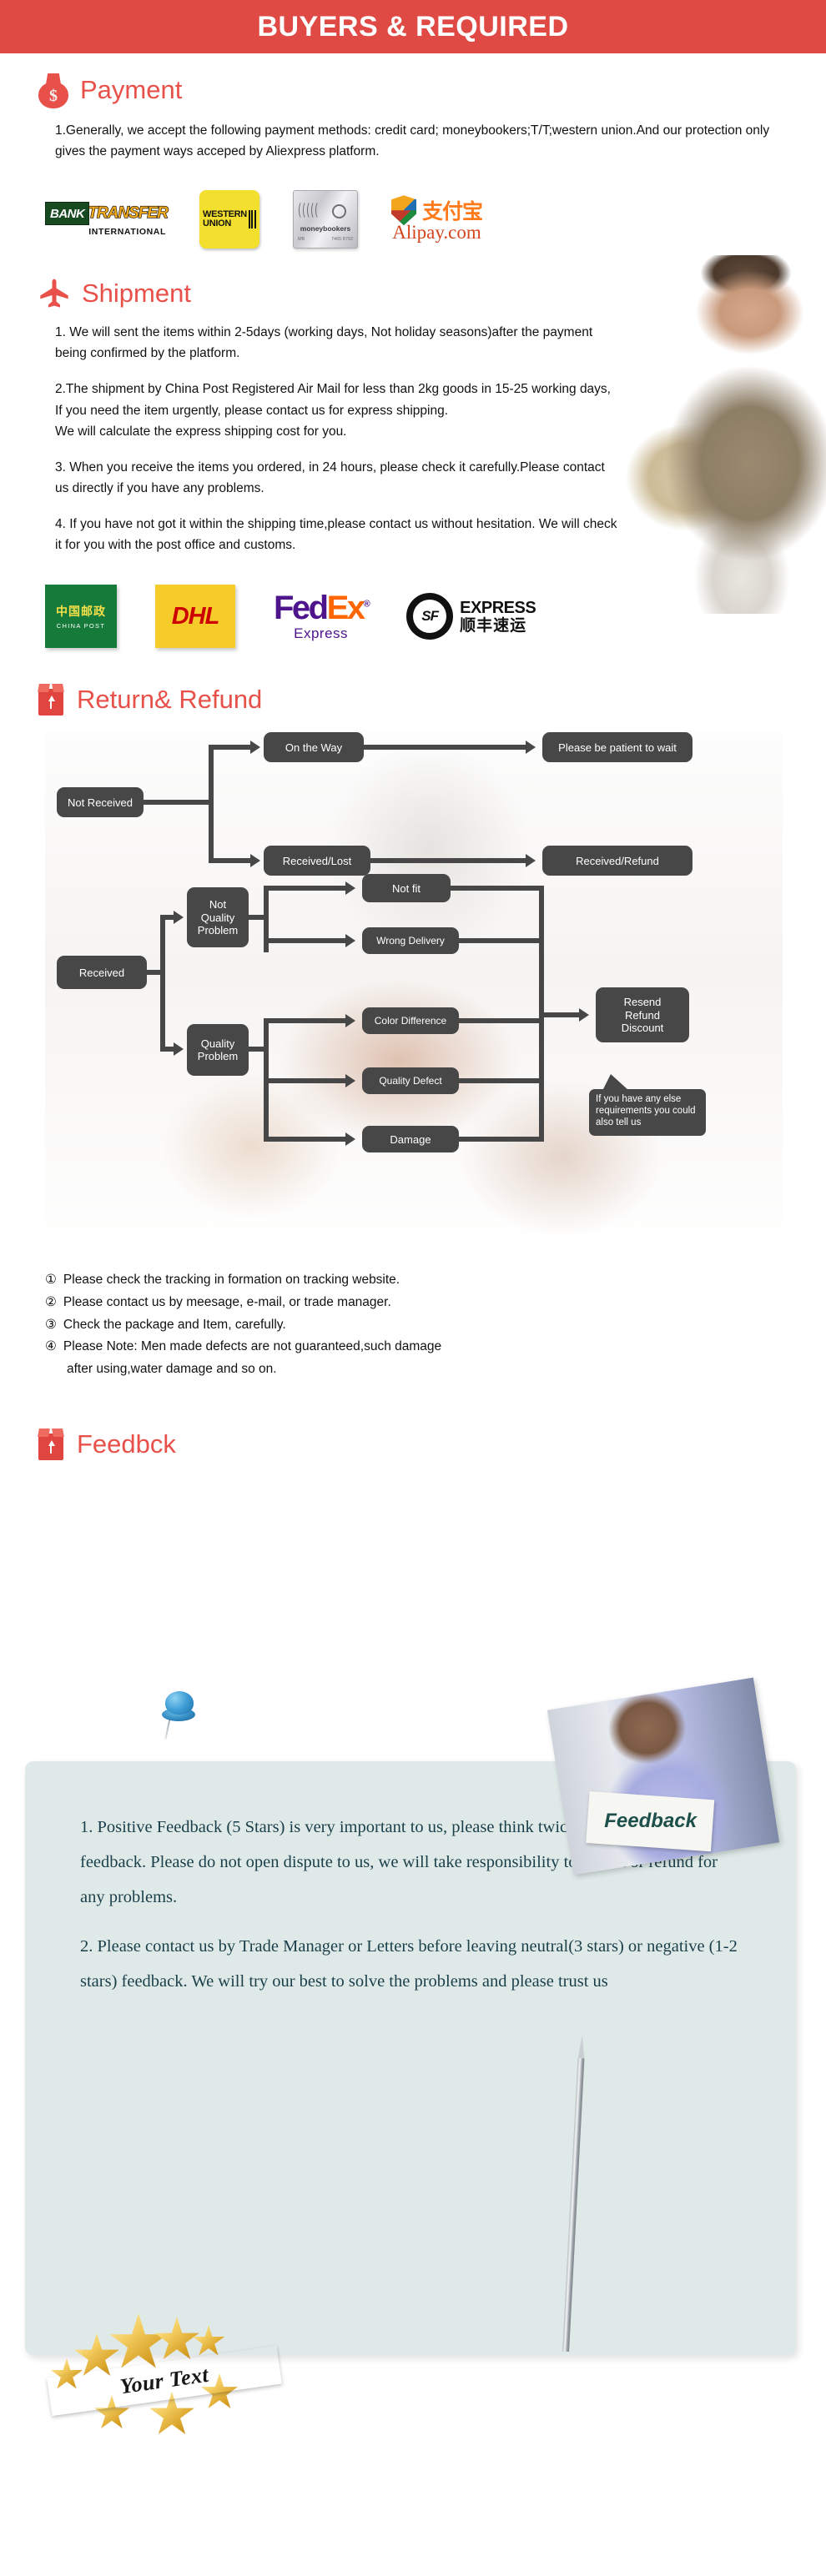  I want to click on moneybookers-micro-right: 7465 8792, so click(342, 240).